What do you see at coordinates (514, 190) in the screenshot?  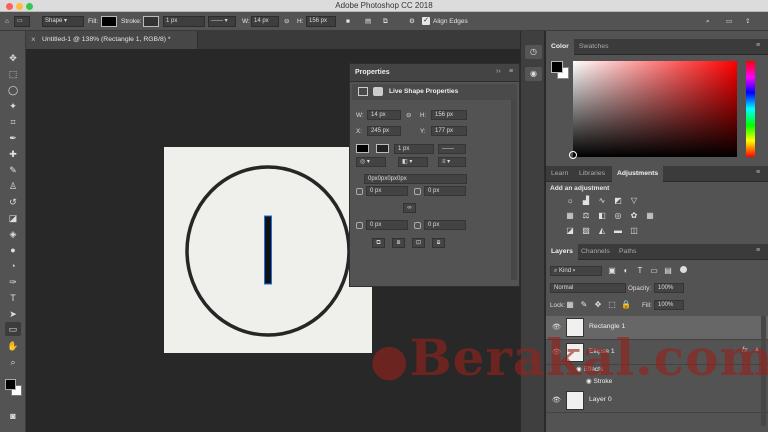 I see `properties-scrollbar` at bounding box center [514, 190].